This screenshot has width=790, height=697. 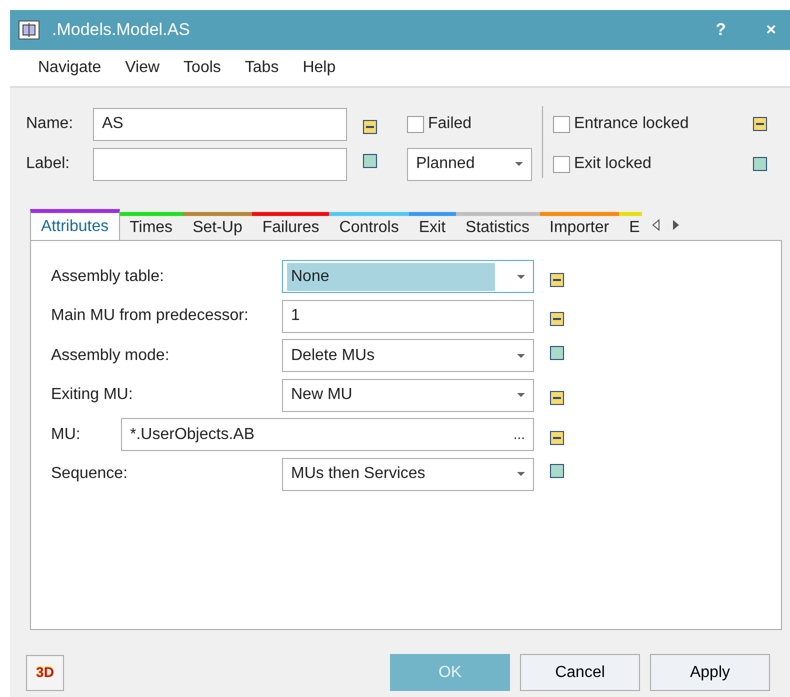 I want to click on menu-item: View, so click(x=142, y=68).